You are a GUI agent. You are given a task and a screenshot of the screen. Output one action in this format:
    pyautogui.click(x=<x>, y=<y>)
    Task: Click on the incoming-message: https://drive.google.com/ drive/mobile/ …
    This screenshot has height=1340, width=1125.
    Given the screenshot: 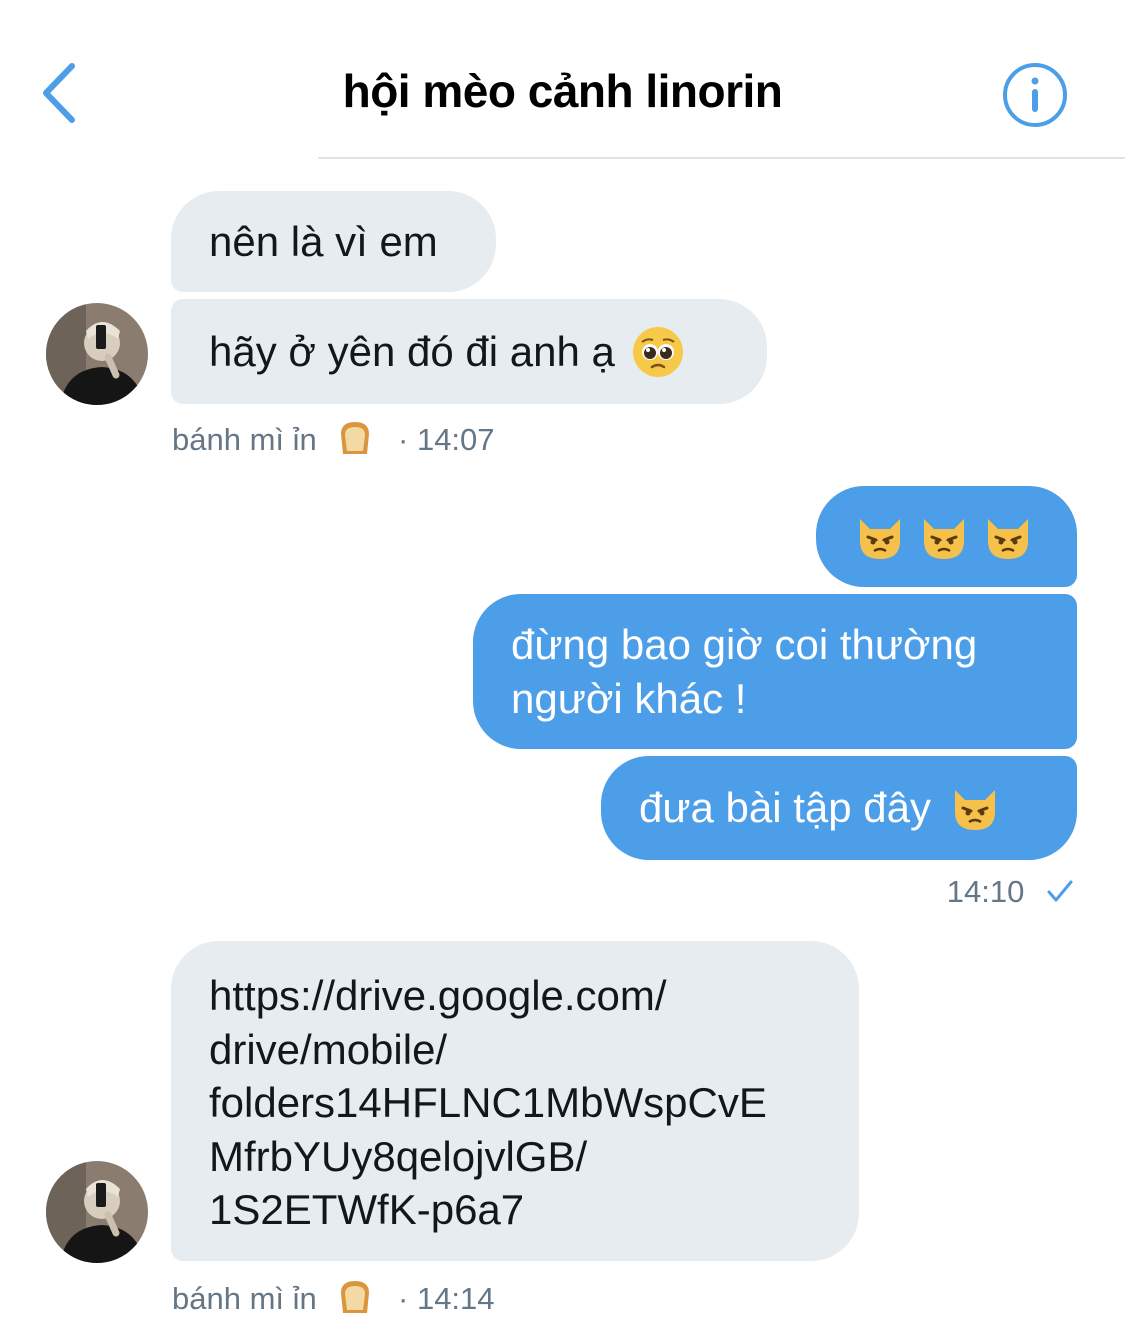 What is the action you would take?
    pyautogui.click(x=515, y=1101)
    